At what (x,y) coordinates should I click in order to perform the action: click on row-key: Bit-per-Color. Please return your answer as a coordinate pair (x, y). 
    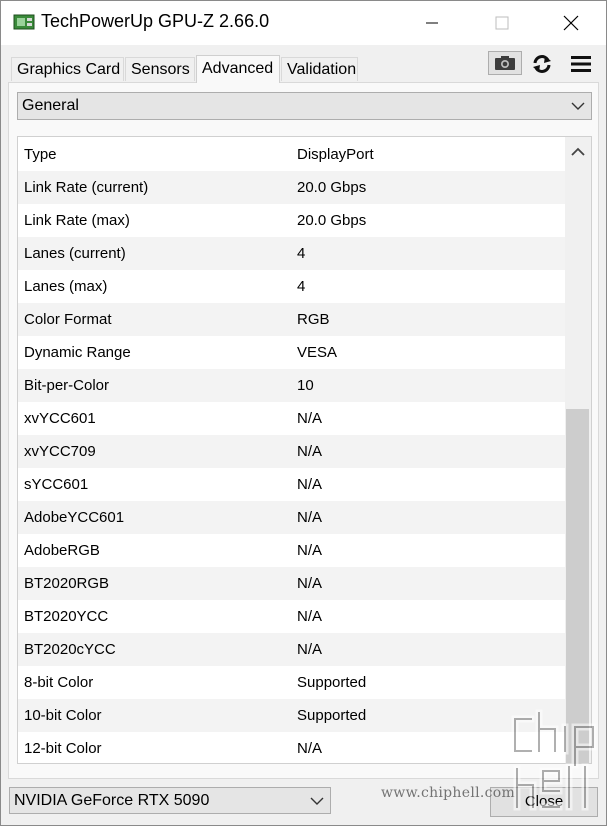
    Looking at the image, I should click on (67, 385).